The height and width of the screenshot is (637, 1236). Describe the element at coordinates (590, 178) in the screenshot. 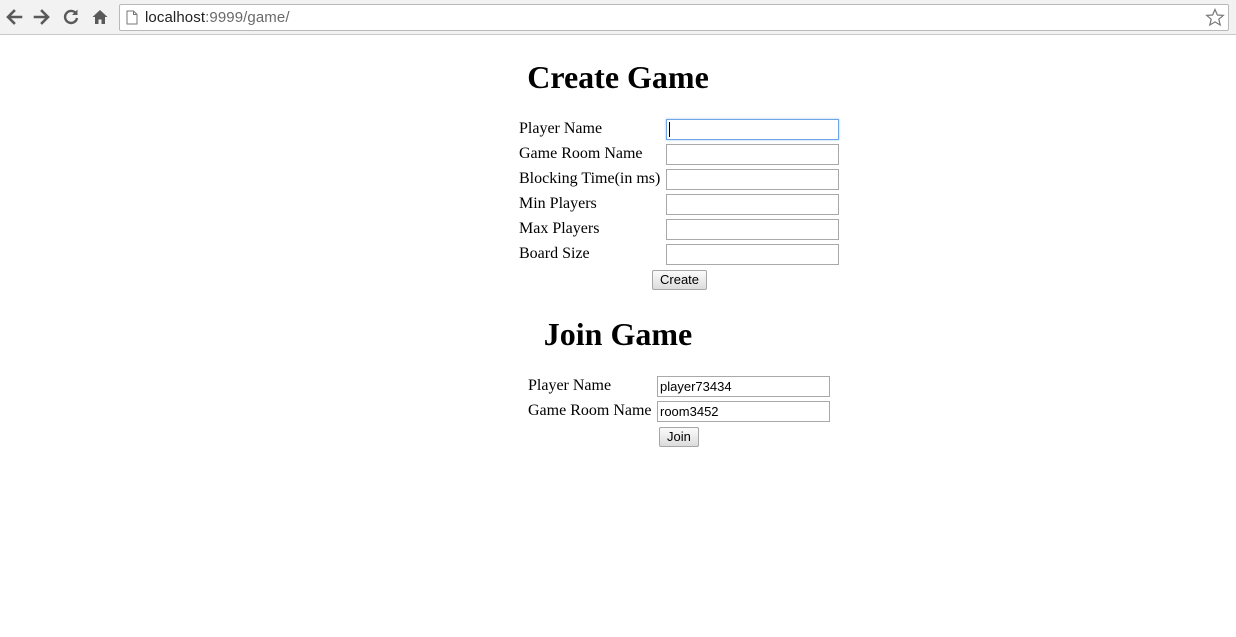

I see `blocking-time-label: Blocking Time(in ms)` at that location.